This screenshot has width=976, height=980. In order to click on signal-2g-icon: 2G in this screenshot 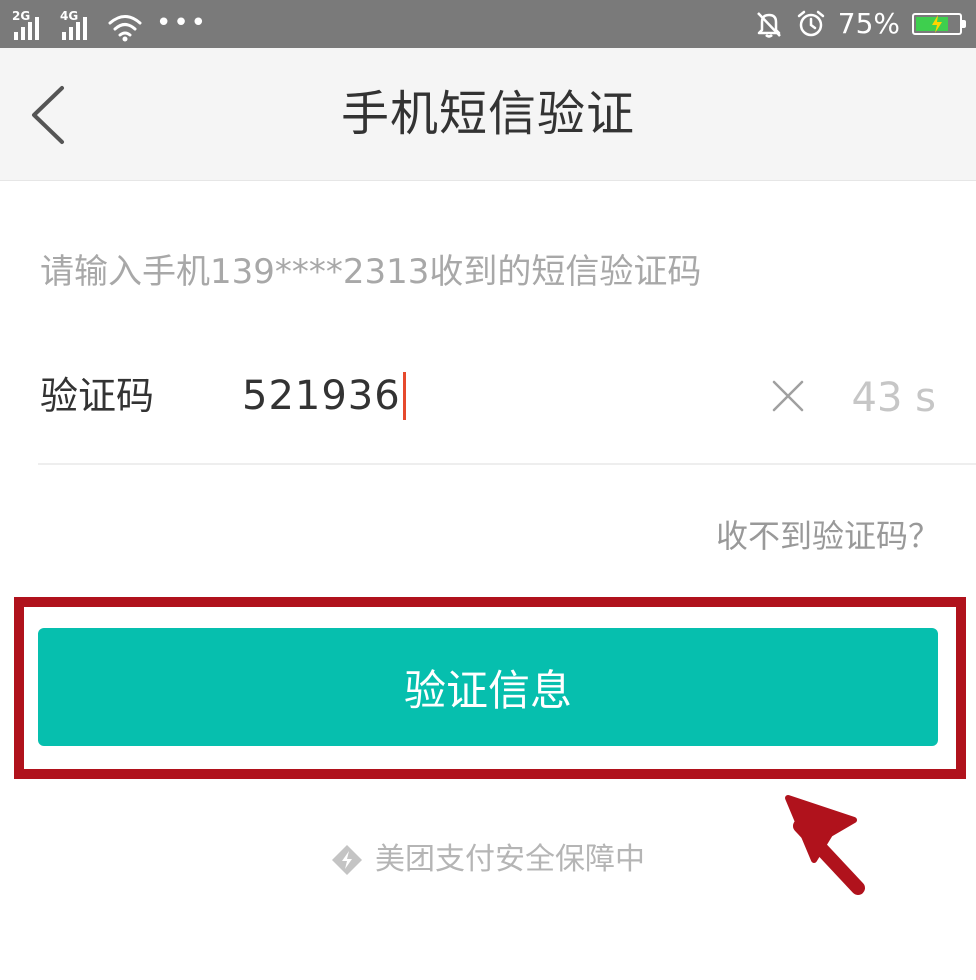, I will do `click(32, 26)`.